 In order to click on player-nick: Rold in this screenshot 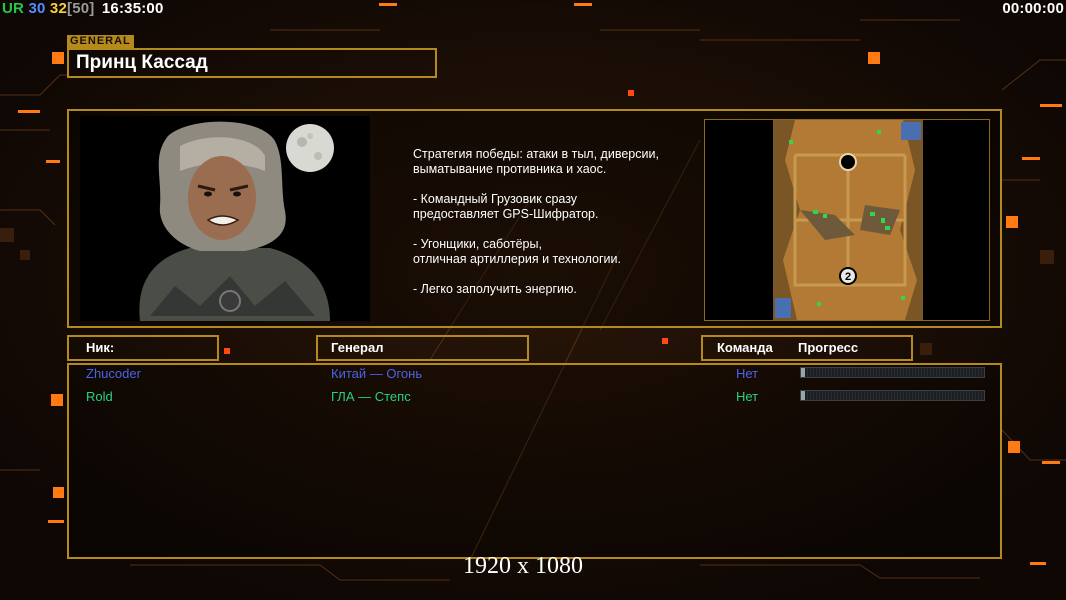, I will do `click(99, 396)`.